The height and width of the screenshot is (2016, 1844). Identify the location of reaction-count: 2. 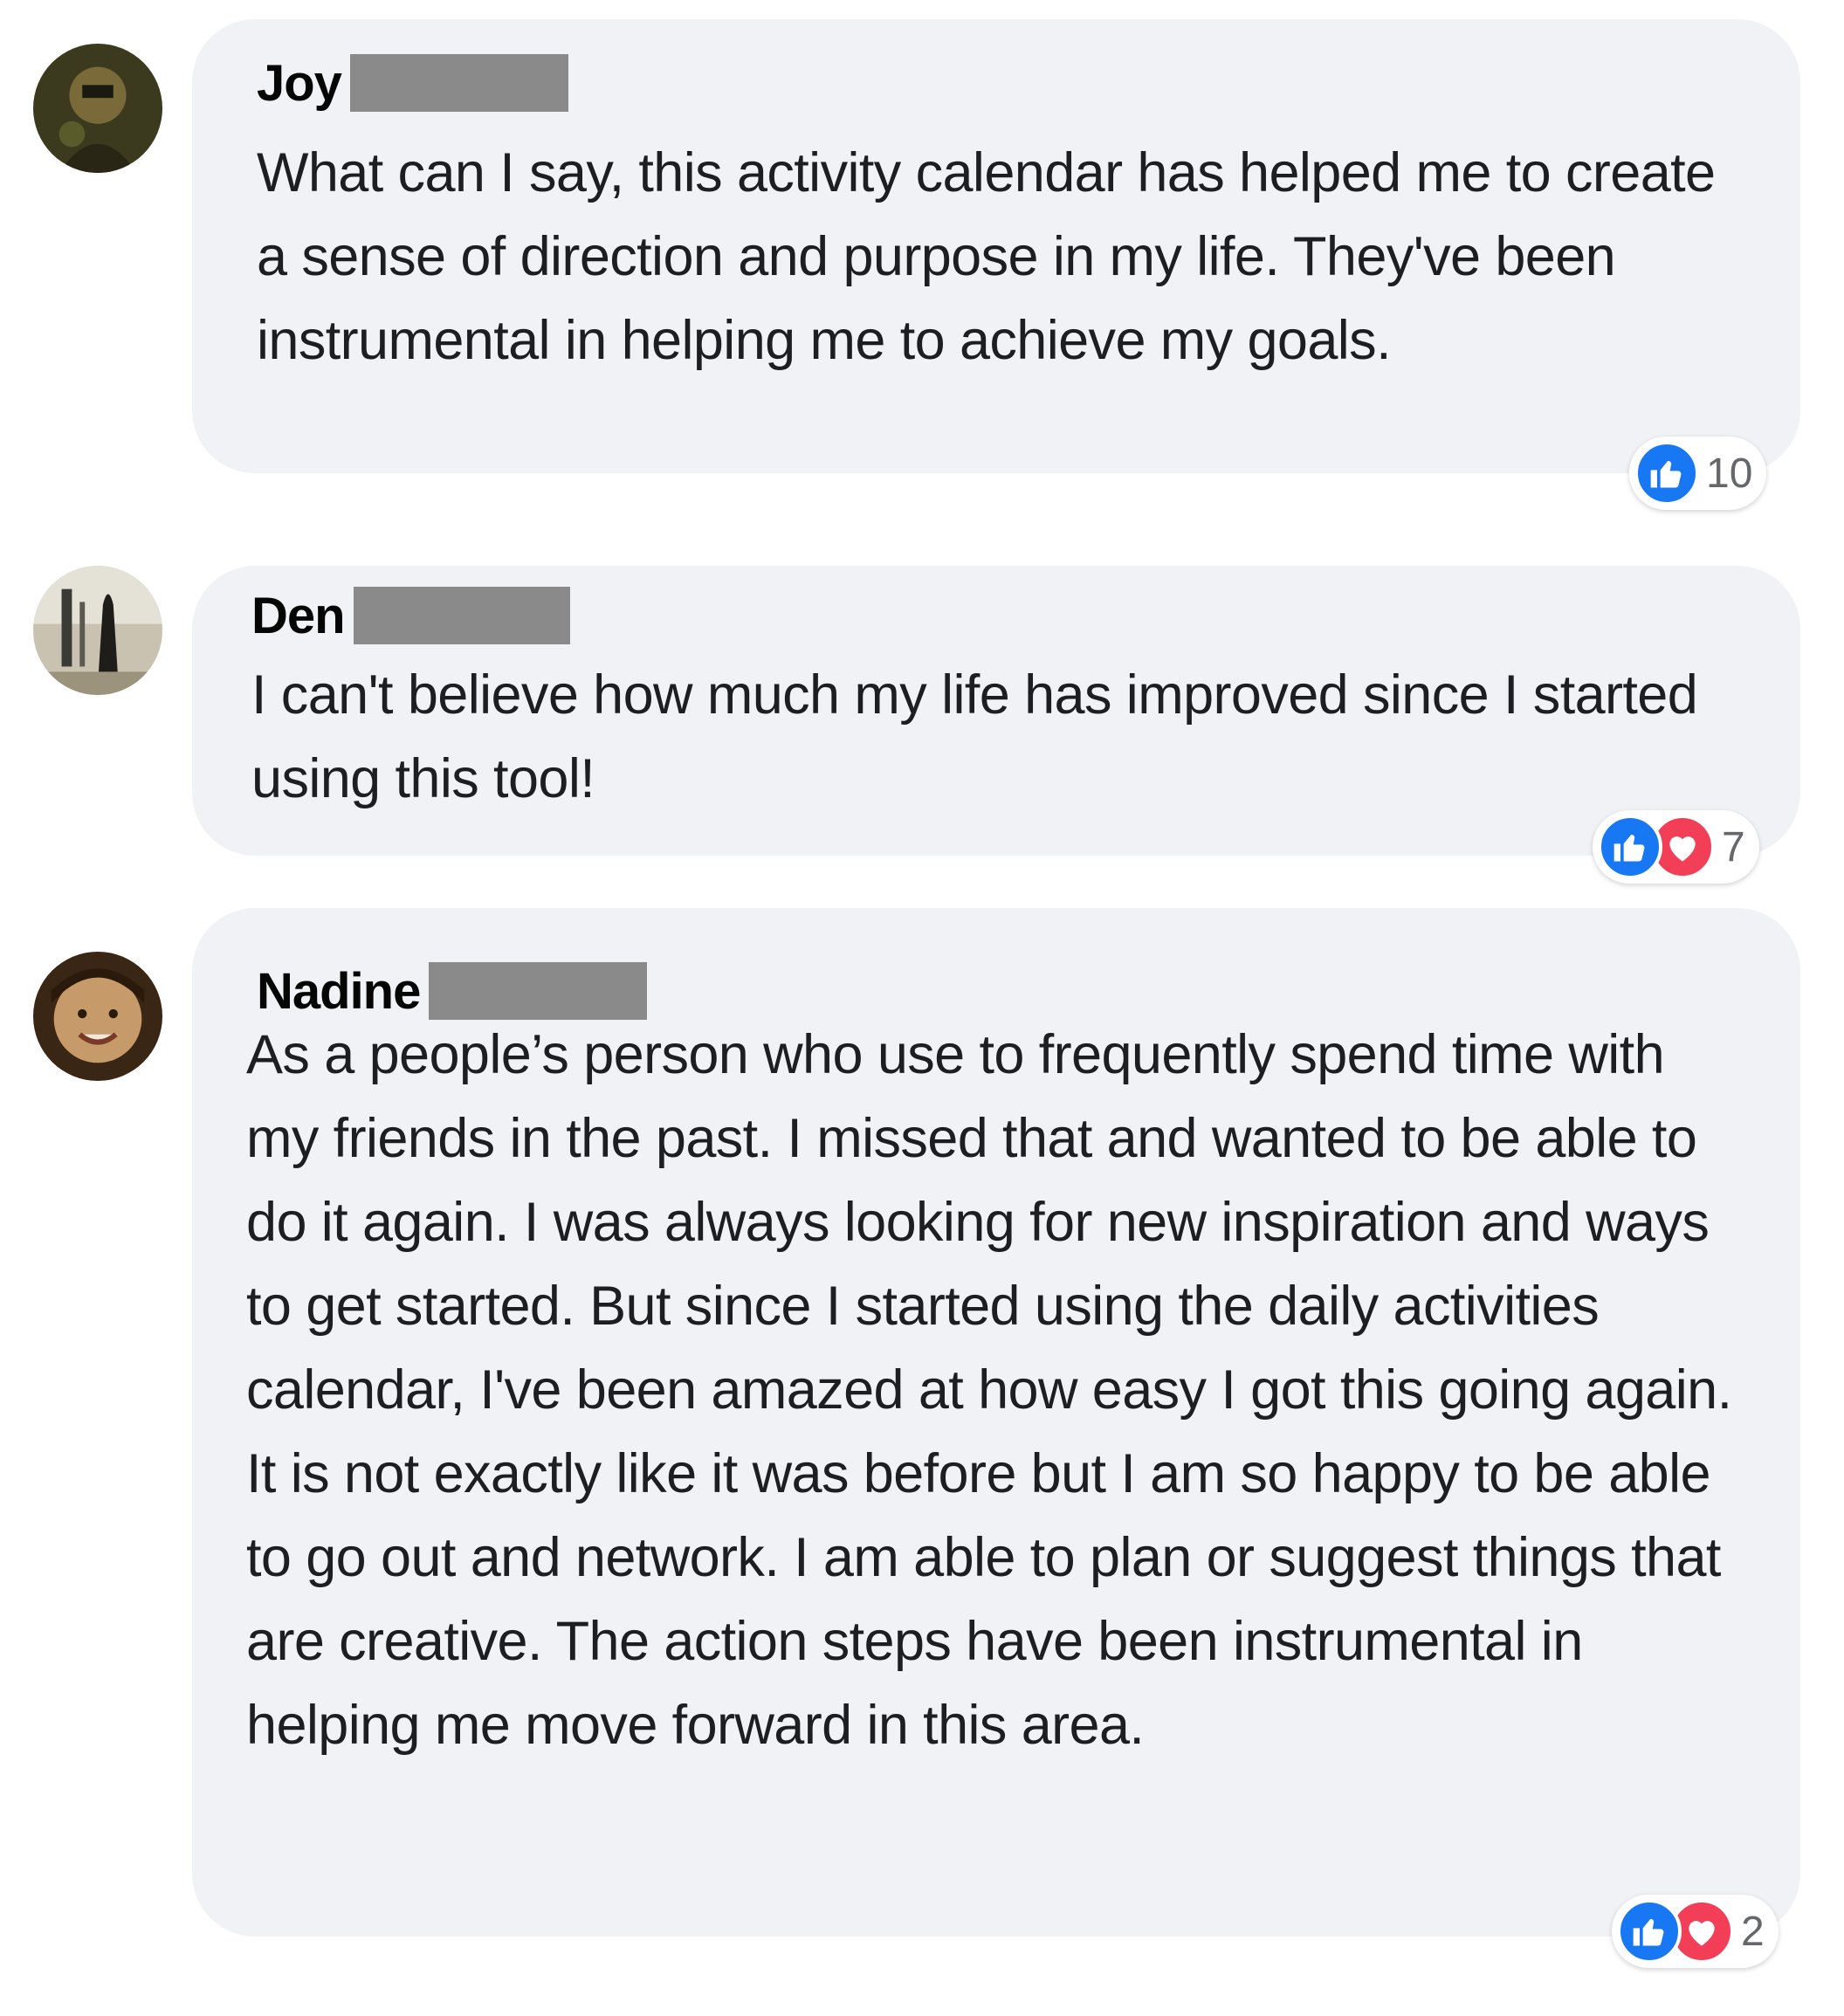
(1753, 1932).